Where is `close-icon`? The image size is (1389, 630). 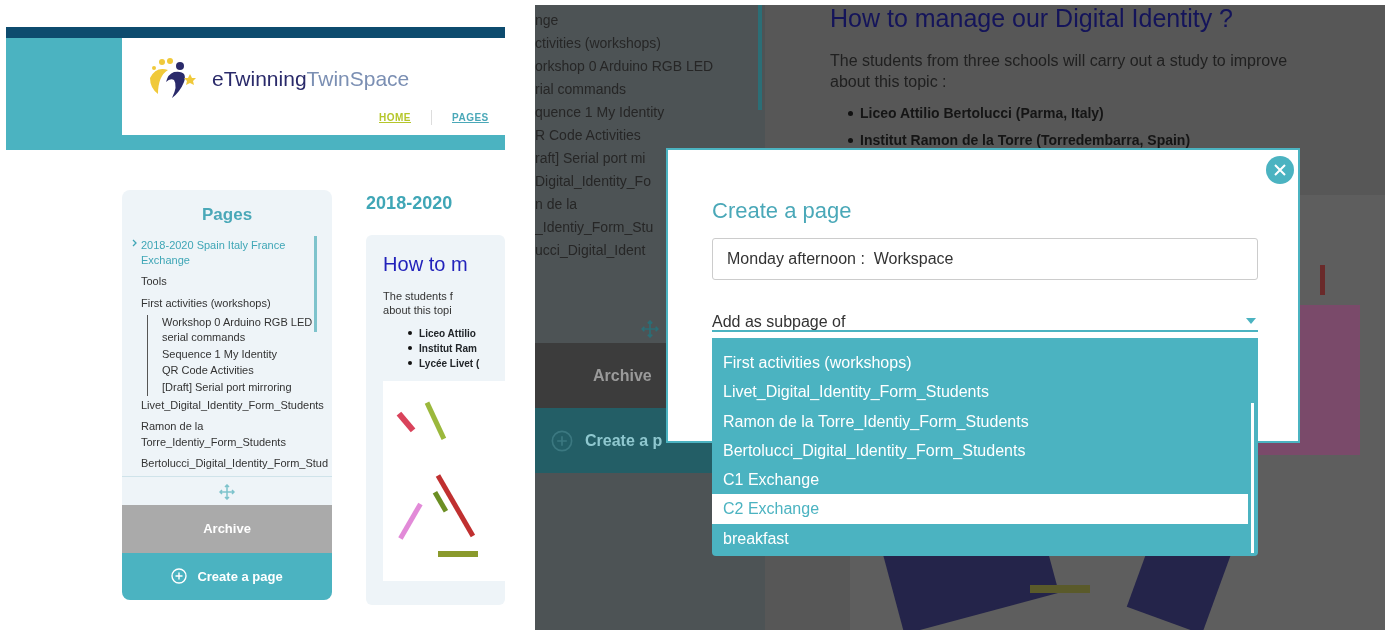 close-icon is located at coordinates (1280, 170).